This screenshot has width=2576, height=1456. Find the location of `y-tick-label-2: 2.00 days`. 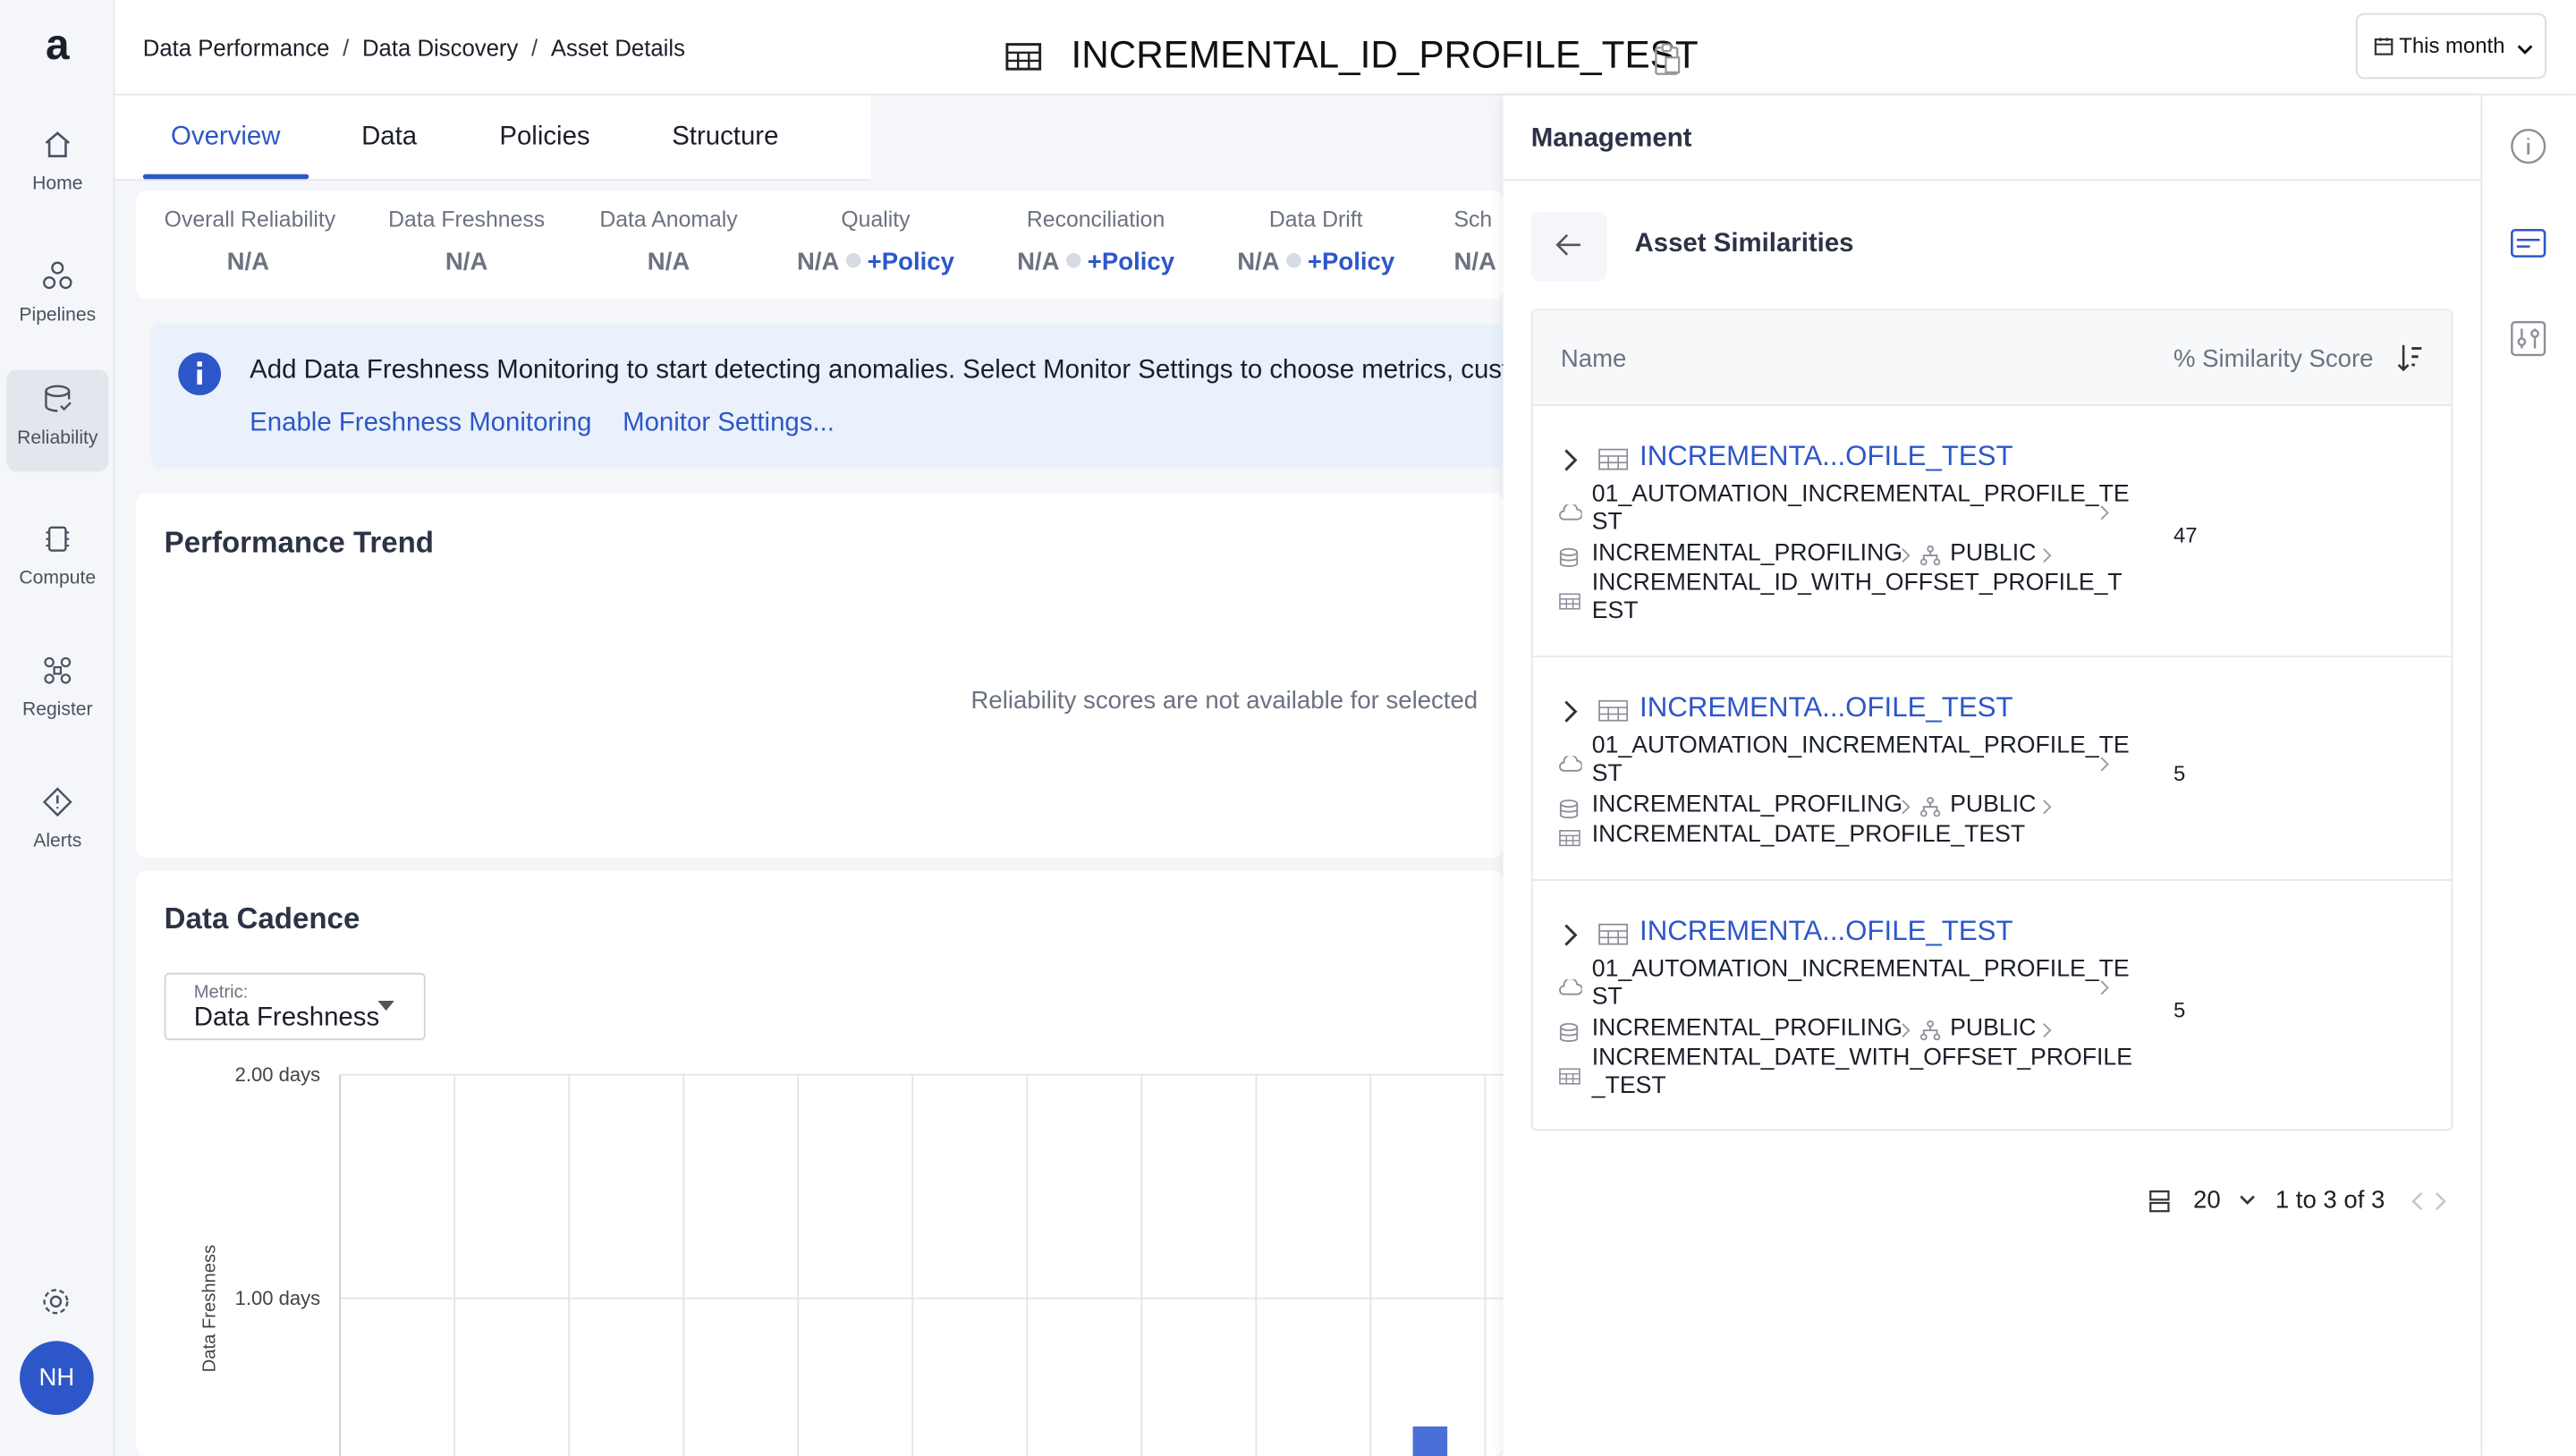

y-tick-label-2: 2.00 days is located at coordinates (278, 1074).